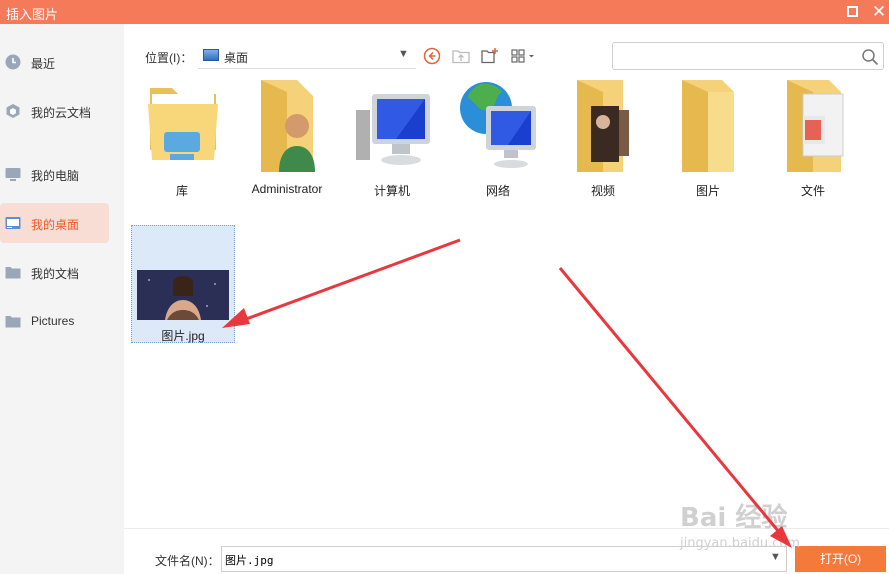 This screenshot has height=574, width=889. I want to click on search-input, so click(734, 56).